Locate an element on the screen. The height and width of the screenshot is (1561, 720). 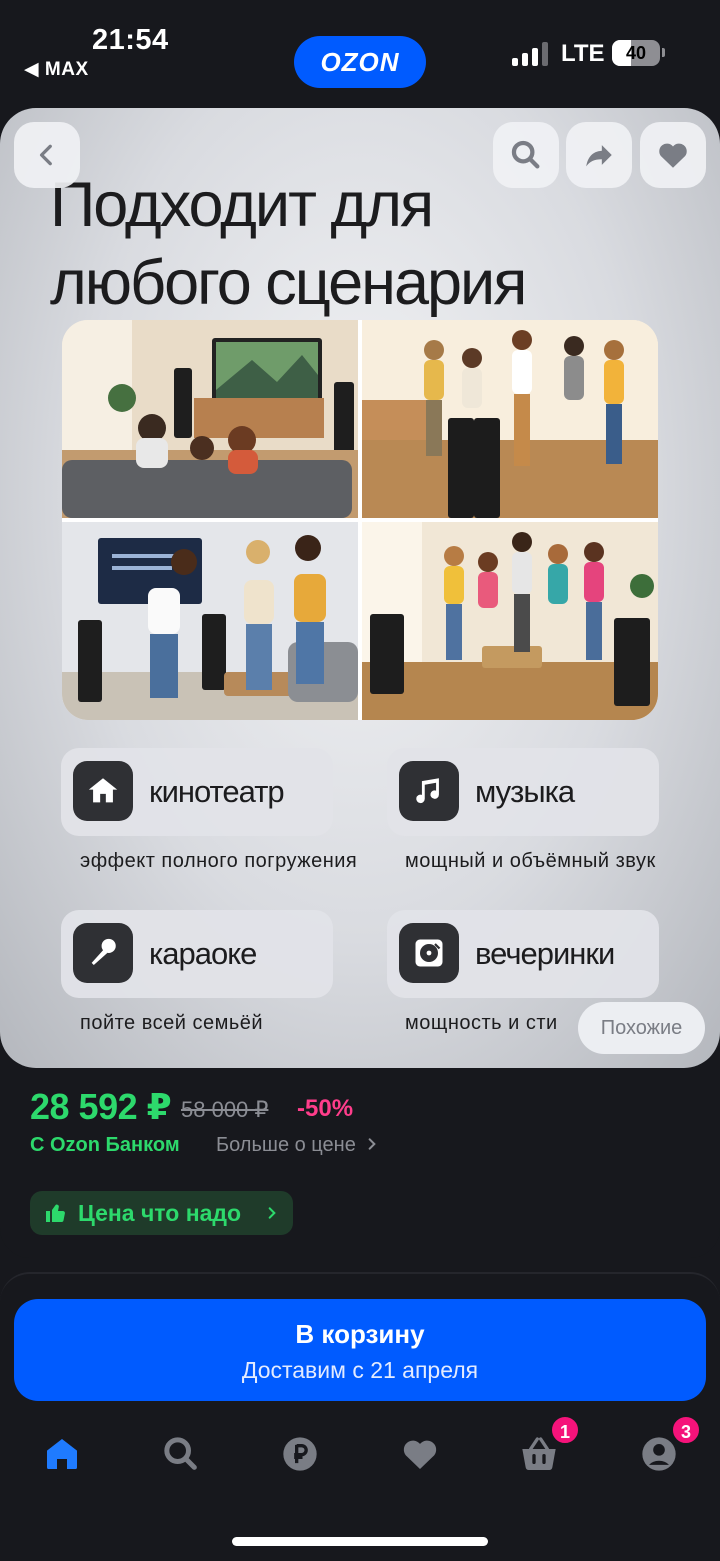
feature-party: вечеринки is located at coordinates (523, 954).